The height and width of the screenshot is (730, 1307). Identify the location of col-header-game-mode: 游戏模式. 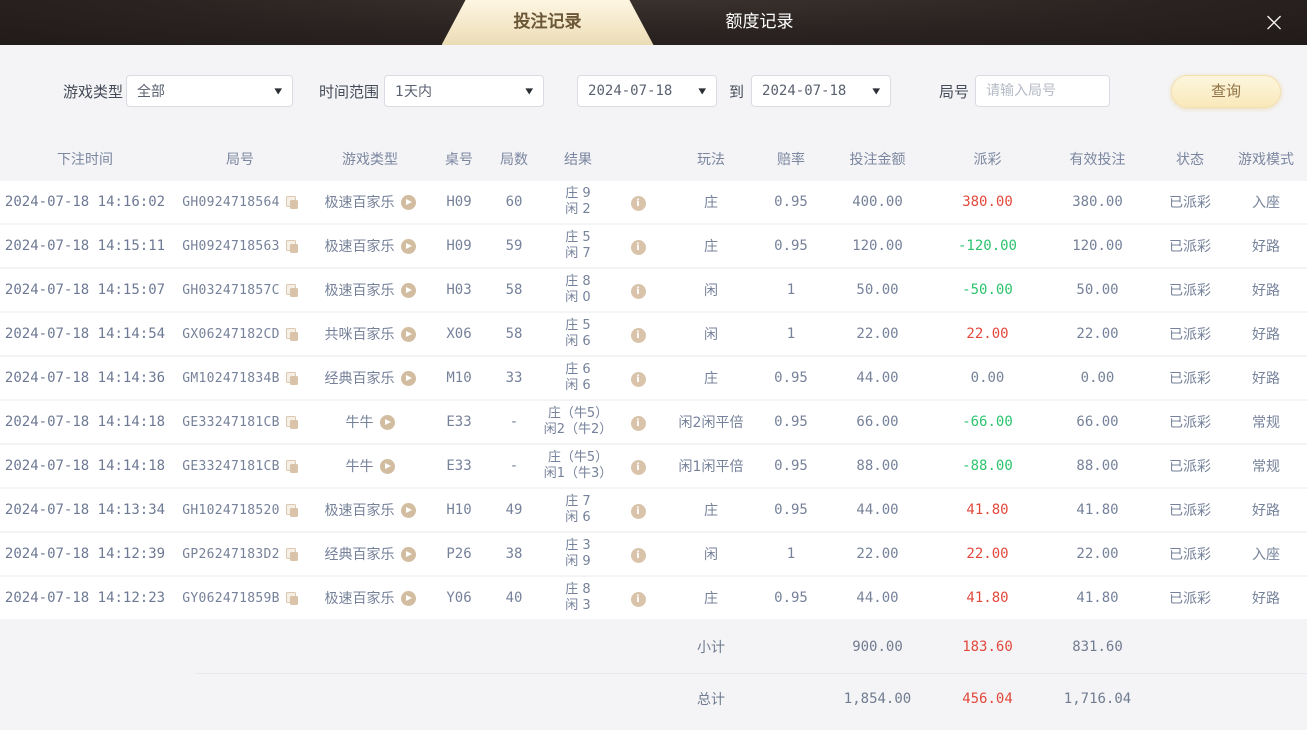
(1266, 160).